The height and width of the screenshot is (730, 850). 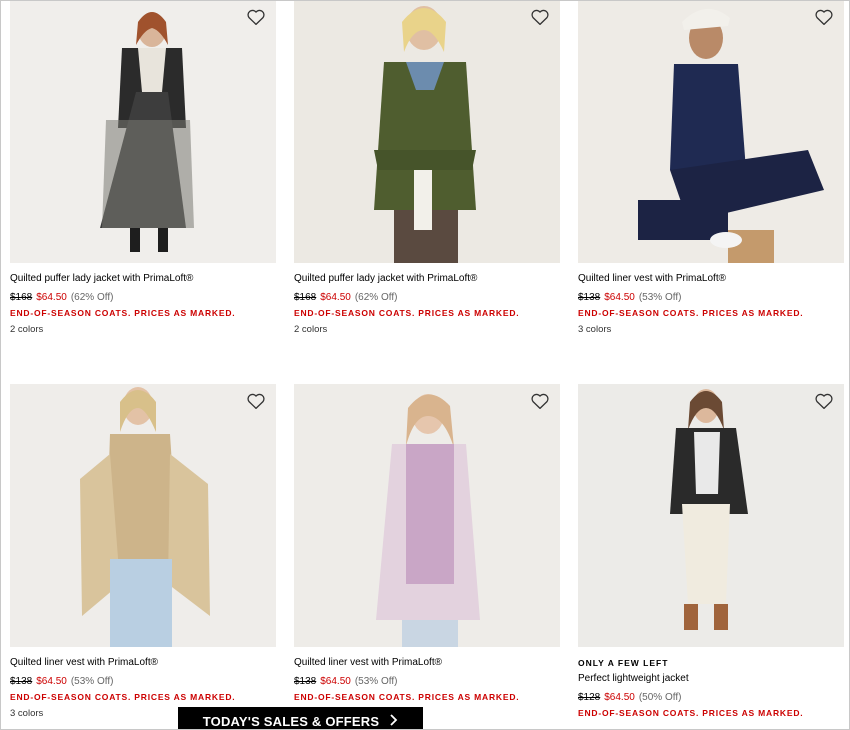 What do you see at coordinates (291, 721) in the screenshot?
I see `sales-bar-label: TODAY'S SALES & OFFERS` at bounding box center [291, 721].